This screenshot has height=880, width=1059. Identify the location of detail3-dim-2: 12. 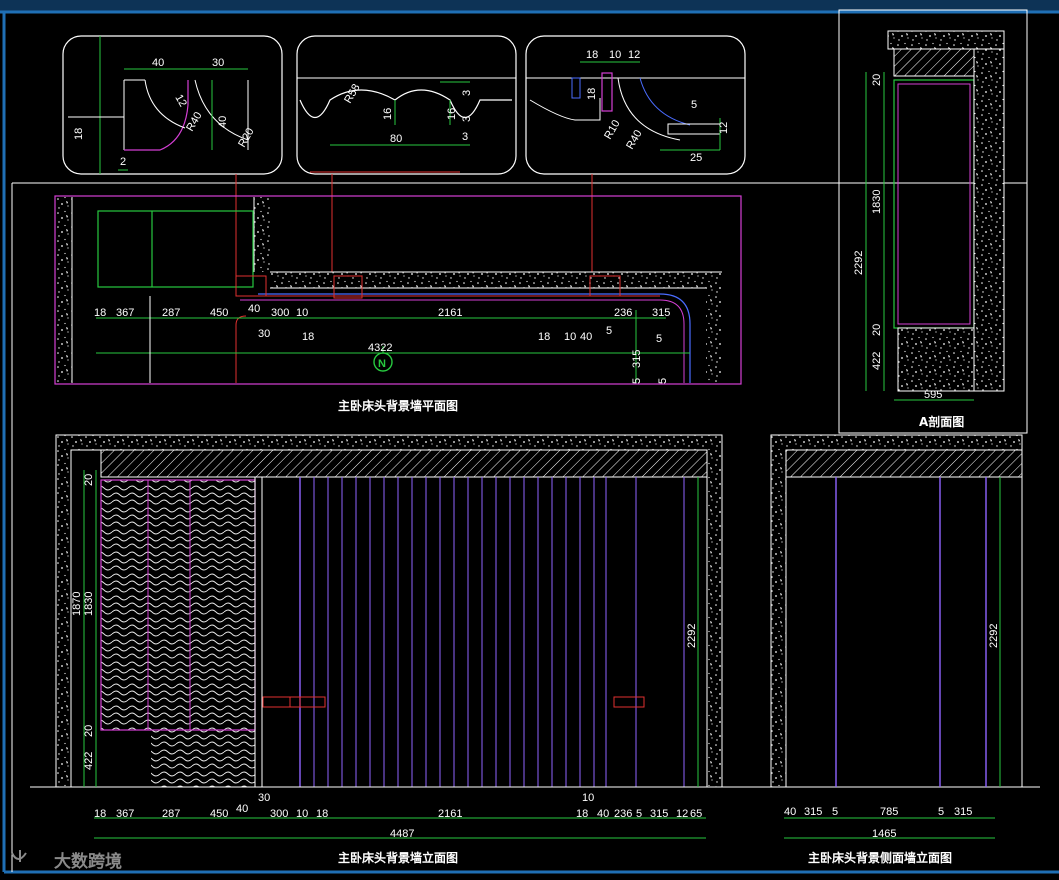
(634, 55).